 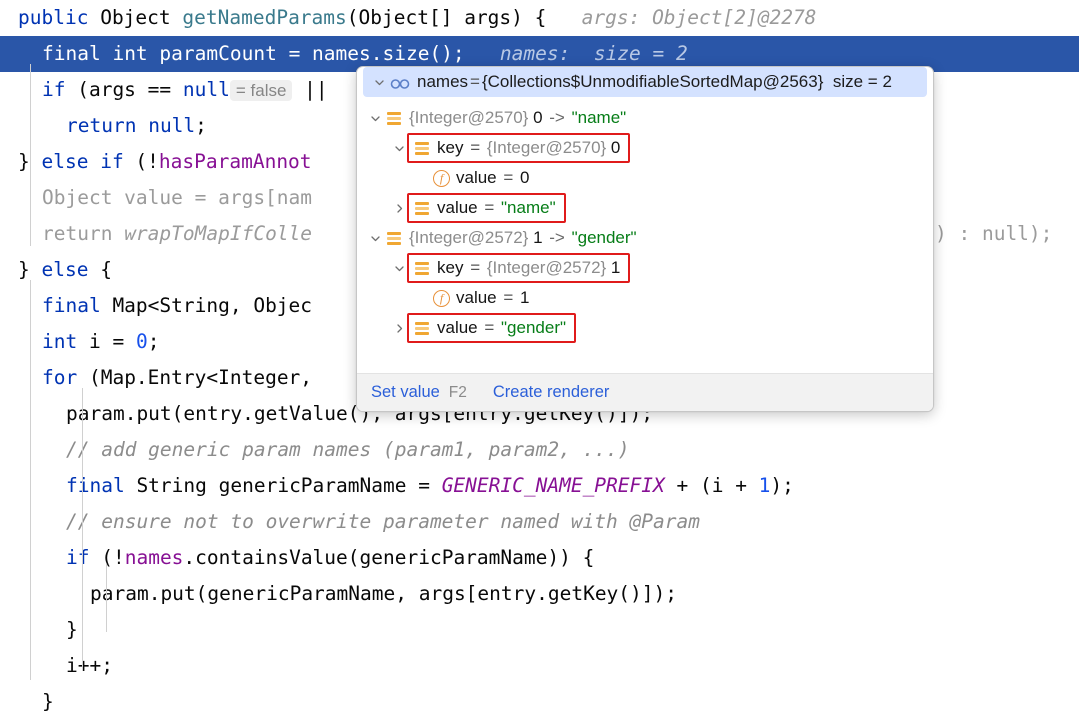 What do you see at coordinates (399, 148) in the screenshot?
I see `entry-0-key-expander` at bounding box center [399, 148].